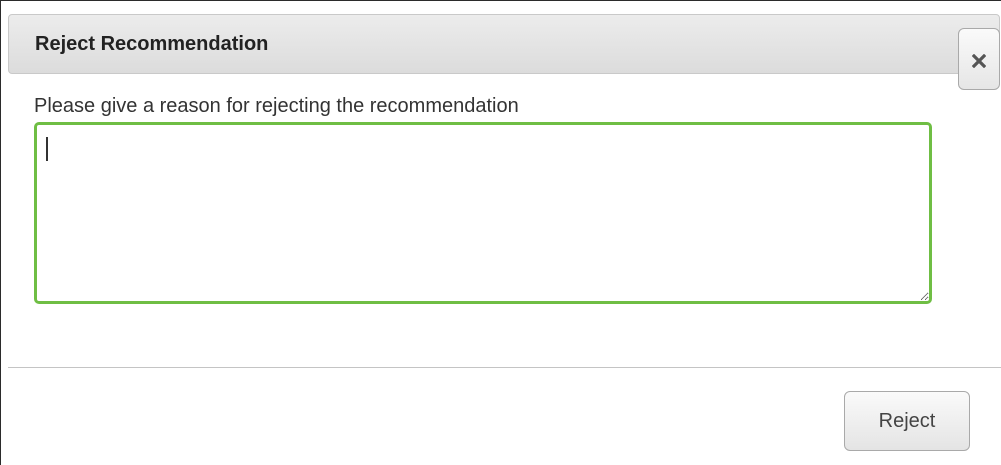 The image size is (1001, 465). I want to click on reject-button: Reject, so click(907, 421).